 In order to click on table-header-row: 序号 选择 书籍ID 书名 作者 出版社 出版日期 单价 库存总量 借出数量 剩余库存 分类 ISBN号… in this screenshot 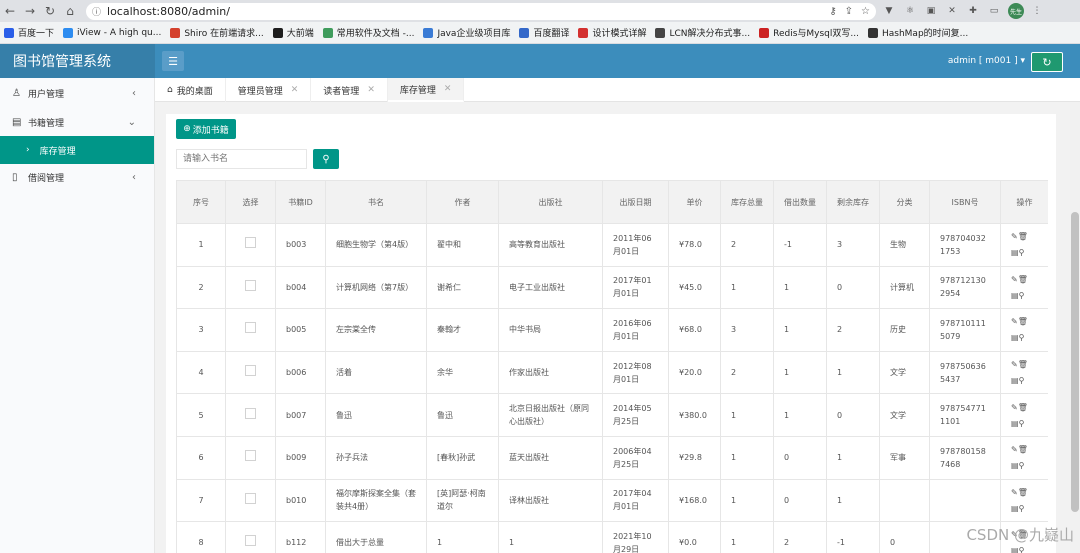, I will do `click(612, 202)`.